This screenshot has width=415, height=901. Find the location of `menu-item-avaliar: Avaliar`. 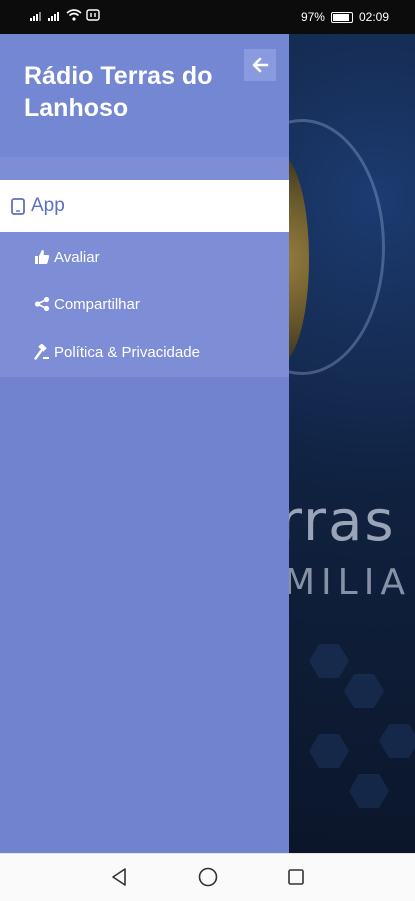

menu-item-avaliar: Avaliar is located at coordinates (67, 257).